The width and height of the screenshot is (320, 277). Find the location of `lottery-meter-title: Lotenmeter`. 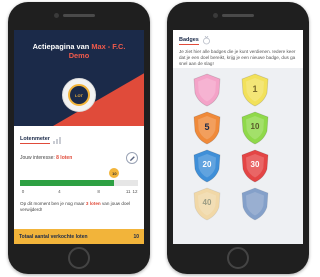

lottery-meter-title: Lotenmeter is located at coordinates (35, 140).